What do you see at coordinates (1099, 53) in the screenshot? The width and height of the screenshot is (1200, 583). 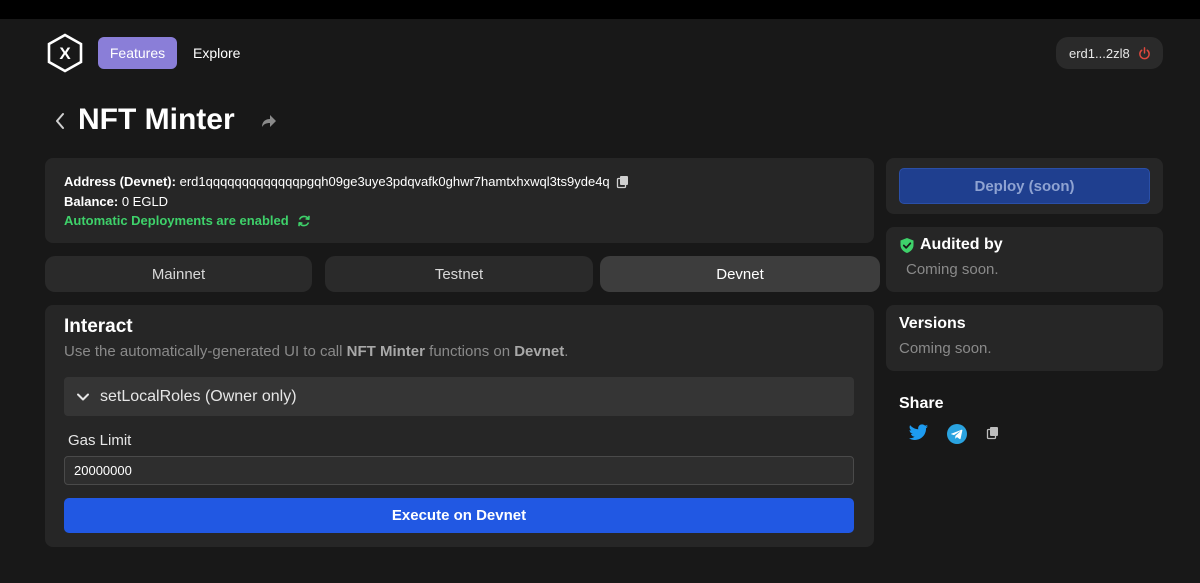 I see `wallet-address: erd1...2zl8` at bounding box center [1099, 53].